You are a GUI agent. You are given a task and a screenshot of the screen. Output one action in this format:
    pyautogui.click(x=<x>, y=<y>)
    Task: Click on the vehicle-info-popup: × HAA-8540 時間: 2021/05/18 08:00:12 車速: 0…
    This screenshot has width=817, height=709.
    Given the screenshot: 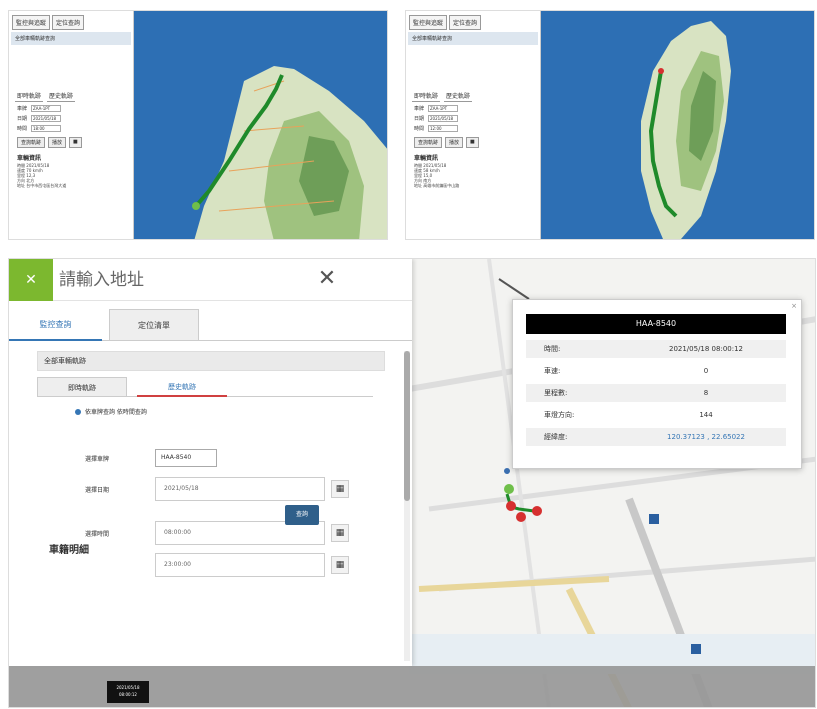 What is the action you would take?
    pyautogui.click(x=657, y=384)
    